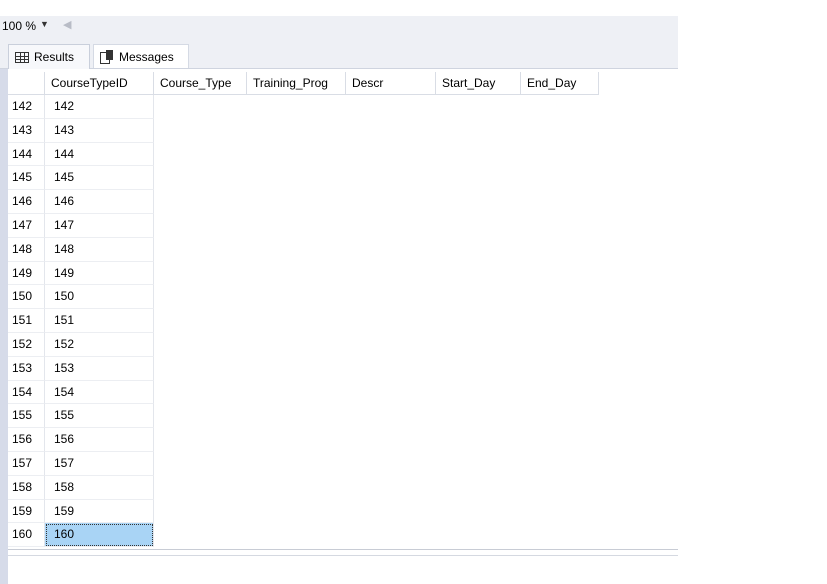 The image size is (827, 584). Describe the element at coordinates (99, 249) in the screenshot. I see `cell-coursetypeid: 148` at that location.